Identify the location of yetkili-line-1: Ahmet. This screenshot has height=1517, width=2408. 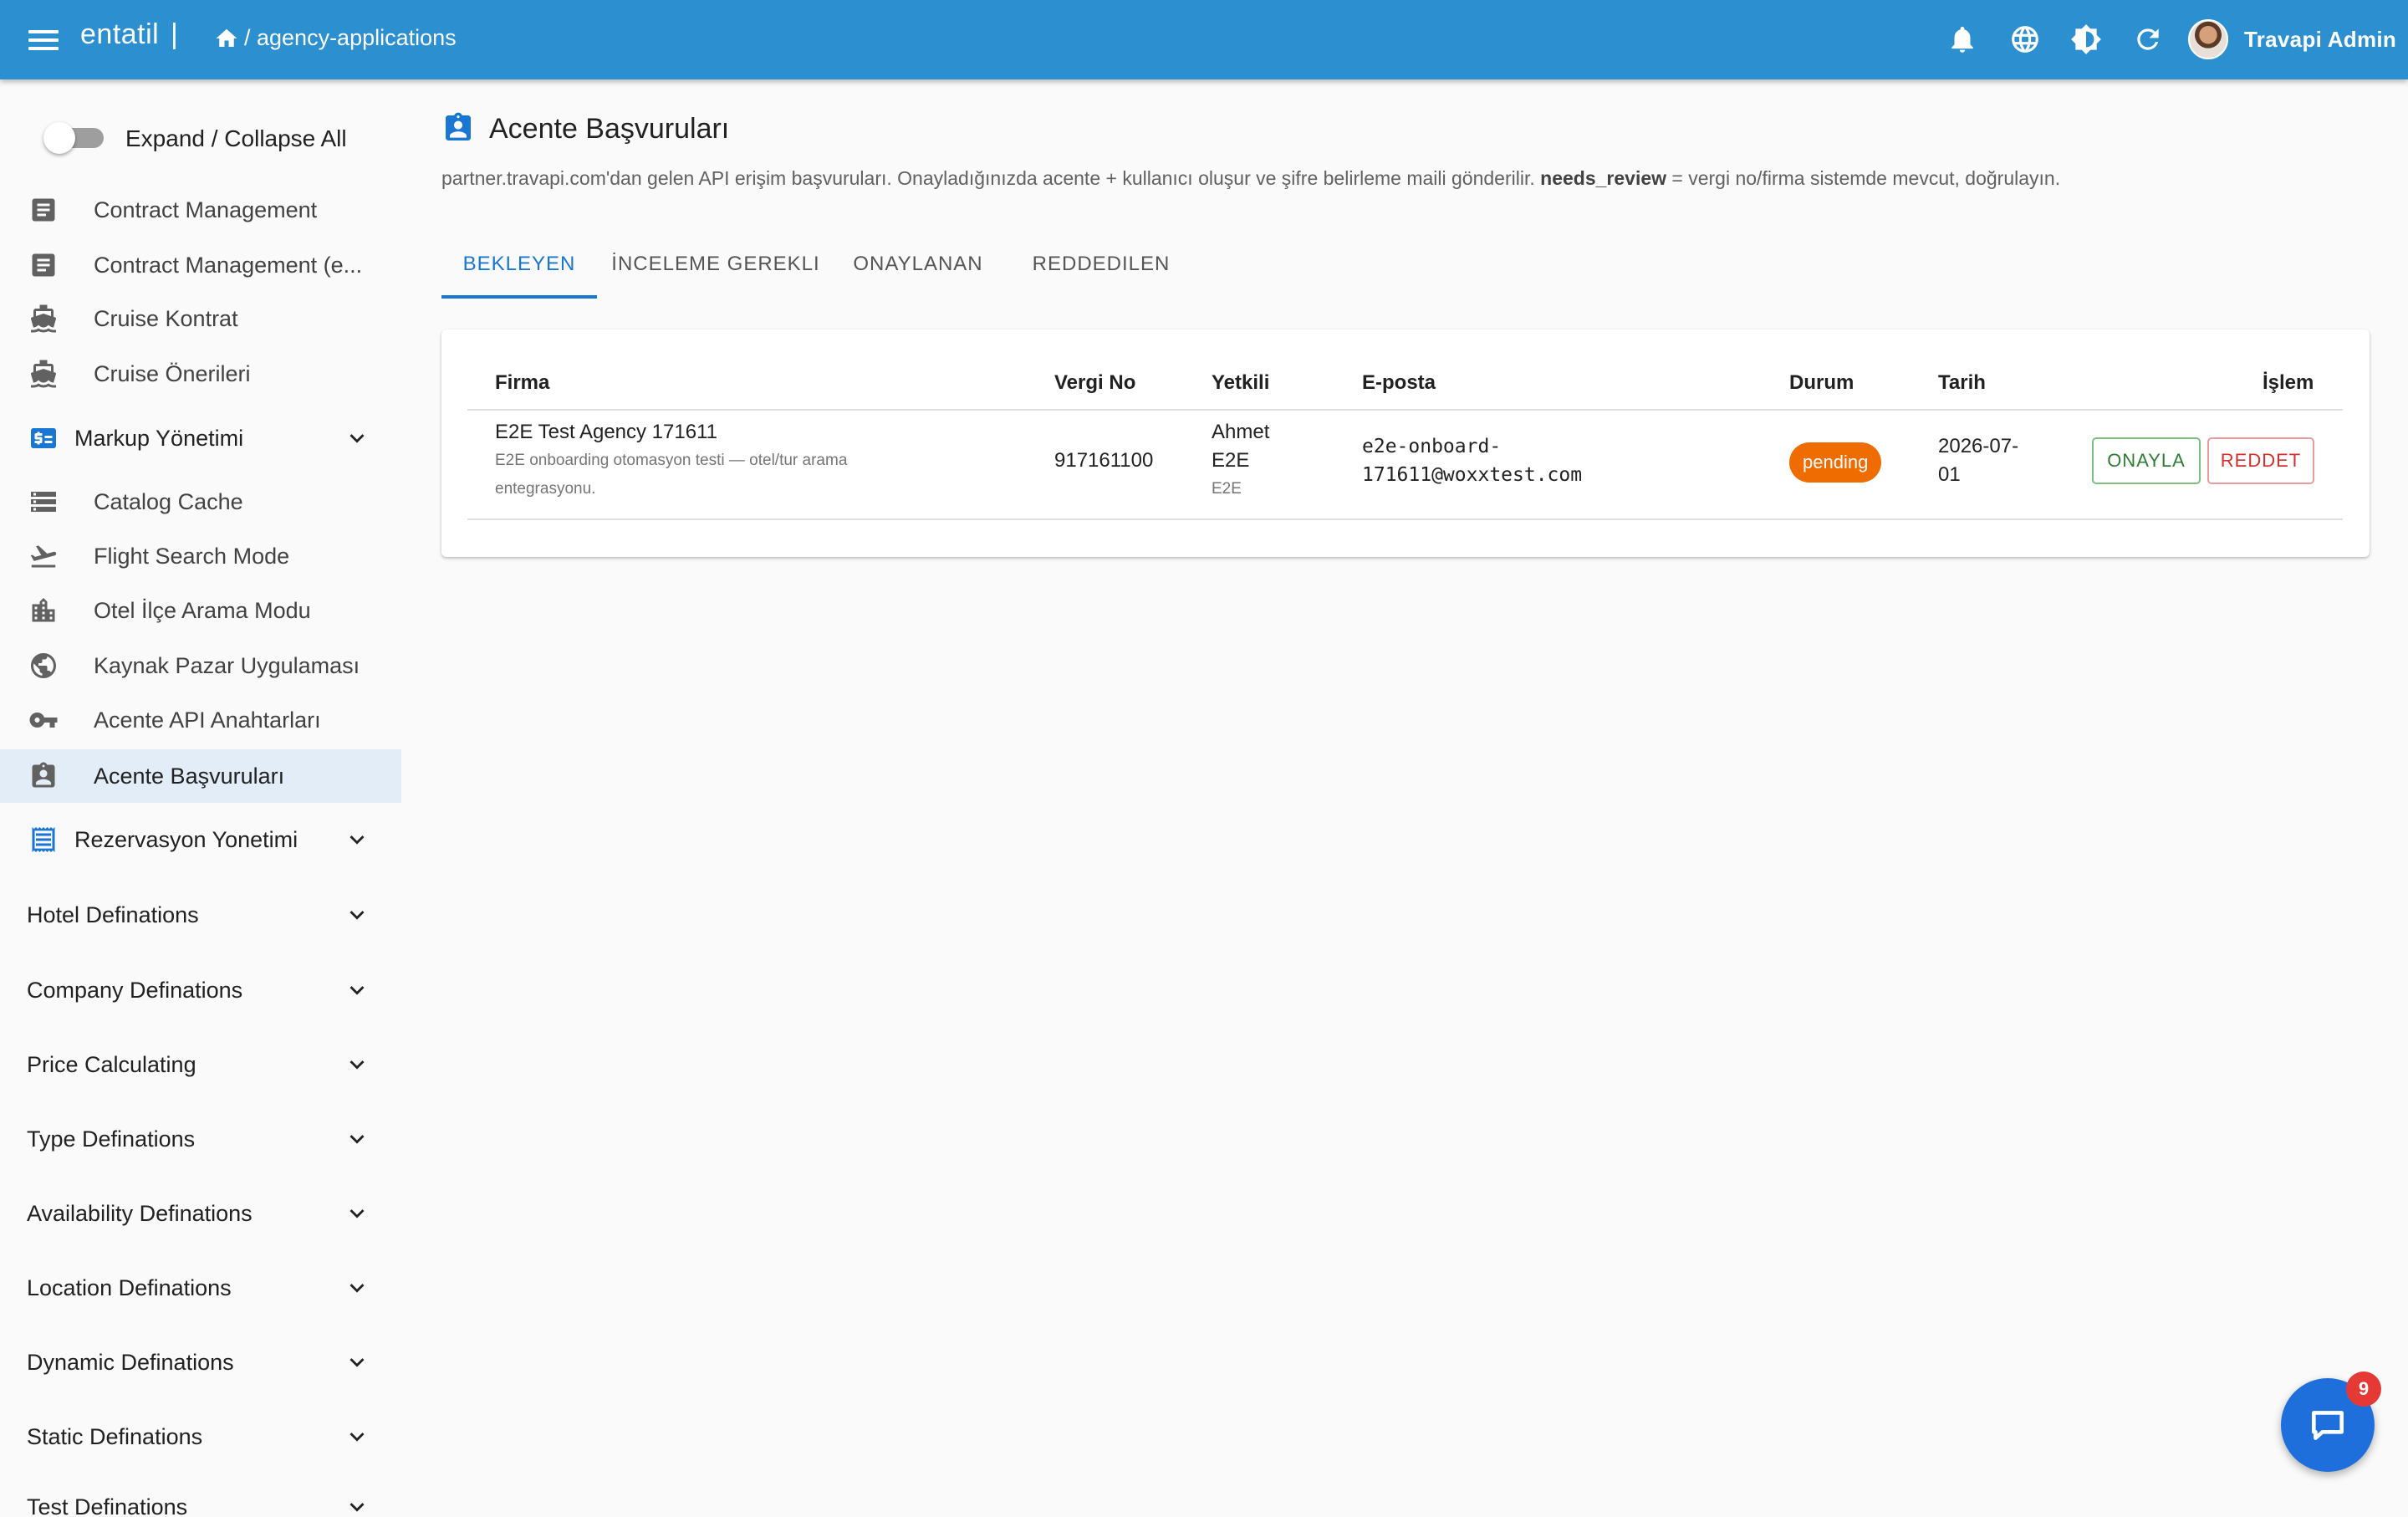
(1241, 432).